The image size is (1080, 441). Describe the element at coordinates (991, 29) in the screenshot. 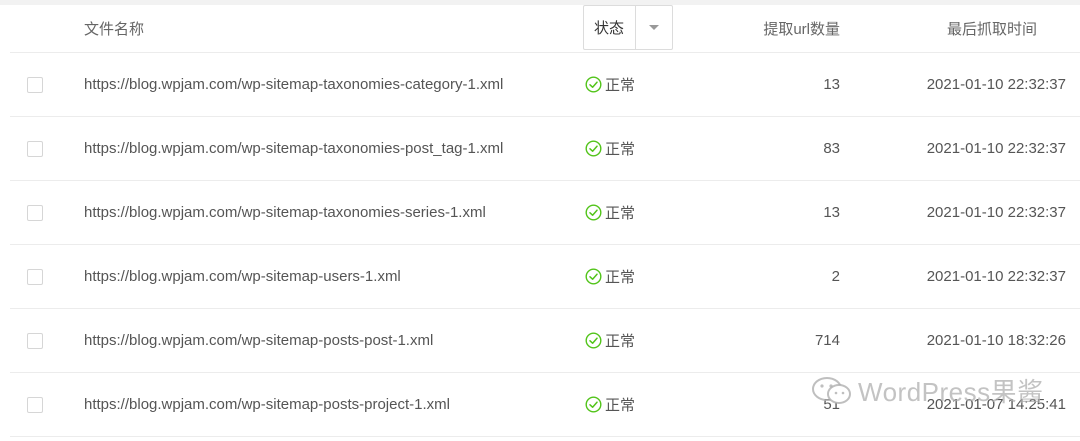

I see `header-last-crawl-time: 最后抓取时间` at that location.